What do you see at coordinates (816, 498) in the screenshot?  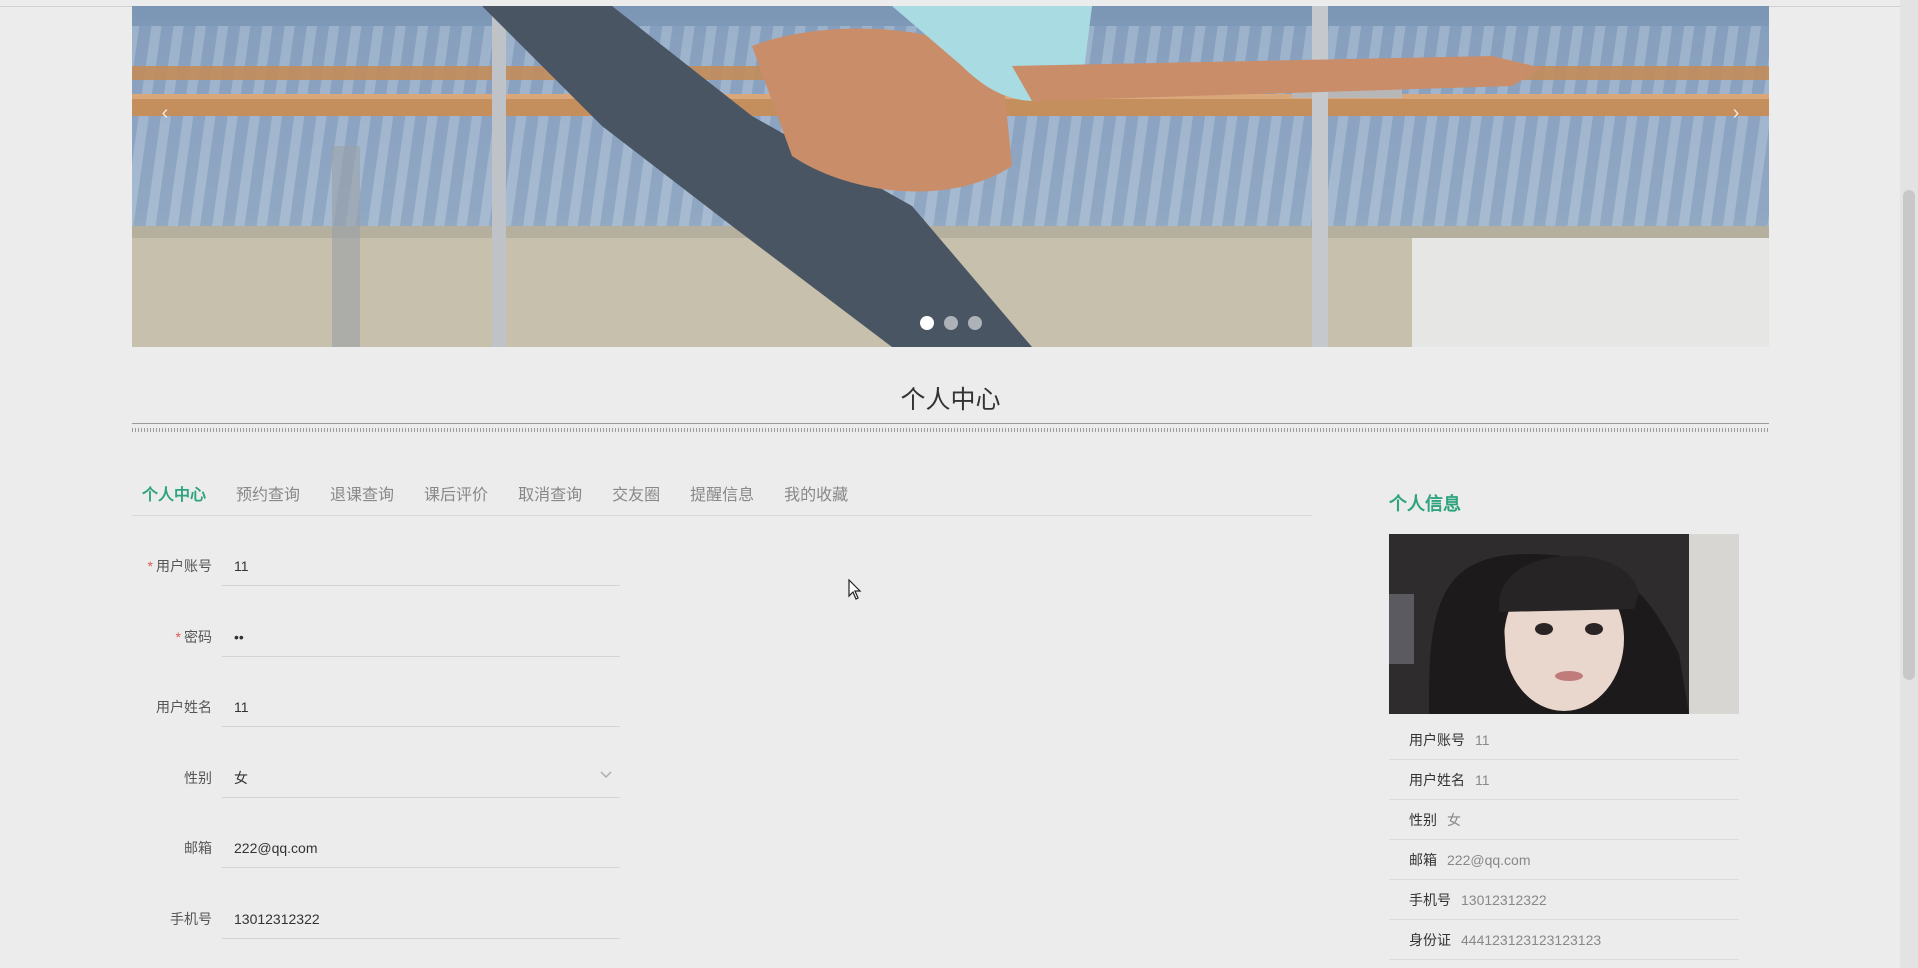 I see `tab-favorites: 我的收藏` at bounding box center [816, 498].